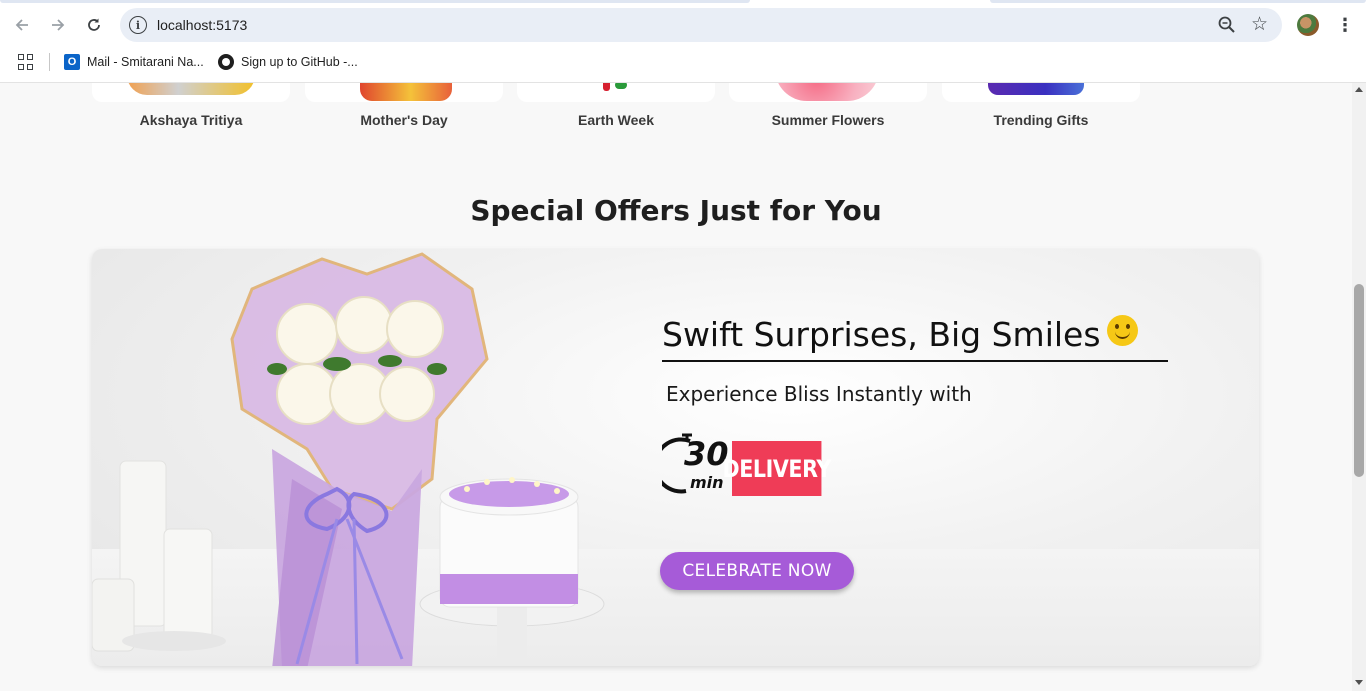 The width and height of the screenshot is (1366, 691). Describe the element at coordinates (1345, 25) in the screenshot. I see `browser-menu-icon: ⋮` at that location.